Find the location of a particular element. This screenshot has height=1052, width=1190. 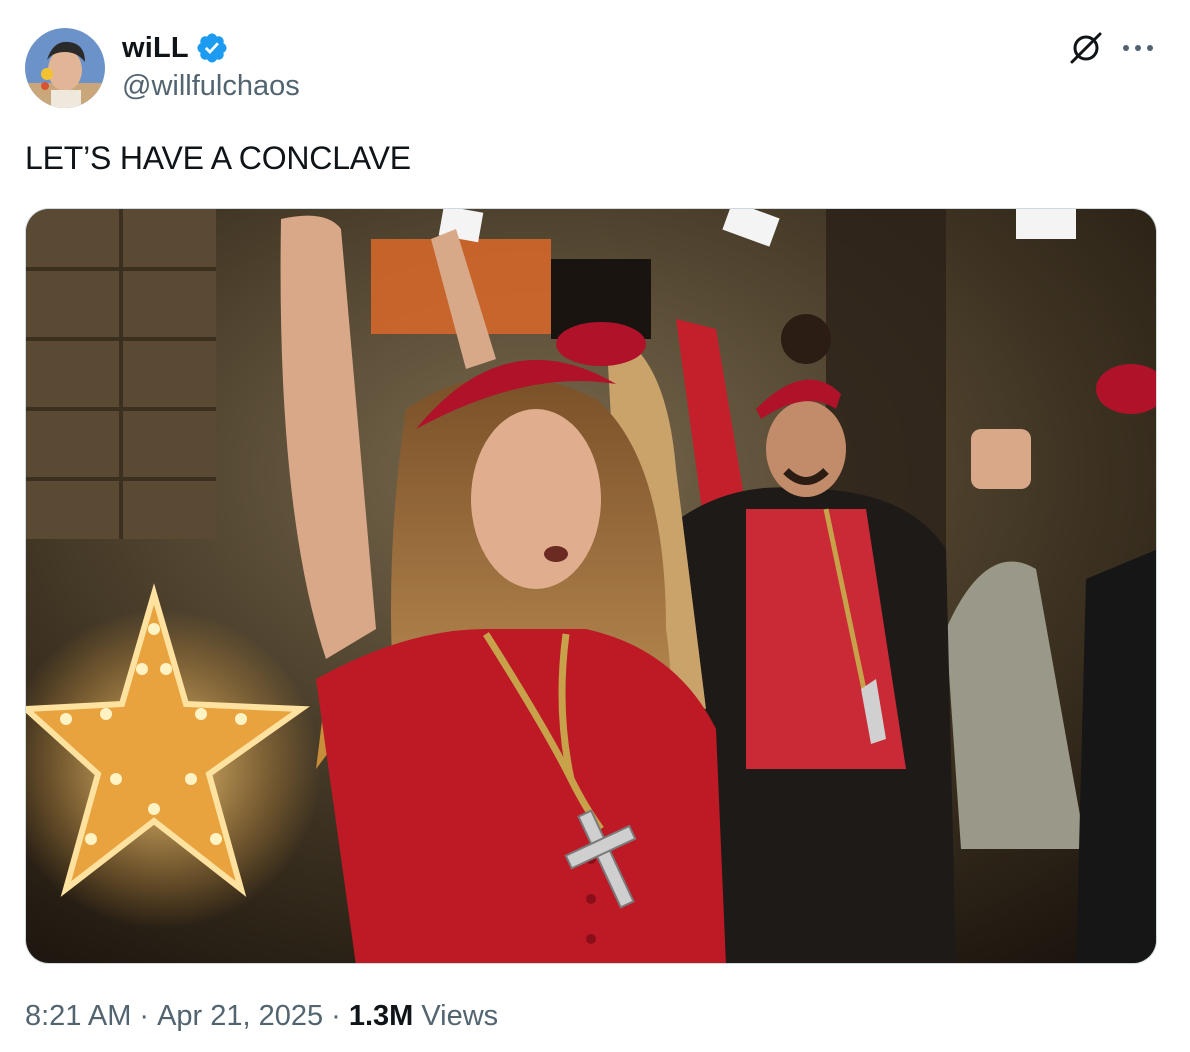

more-icon is located at coordinates (1138, 48).